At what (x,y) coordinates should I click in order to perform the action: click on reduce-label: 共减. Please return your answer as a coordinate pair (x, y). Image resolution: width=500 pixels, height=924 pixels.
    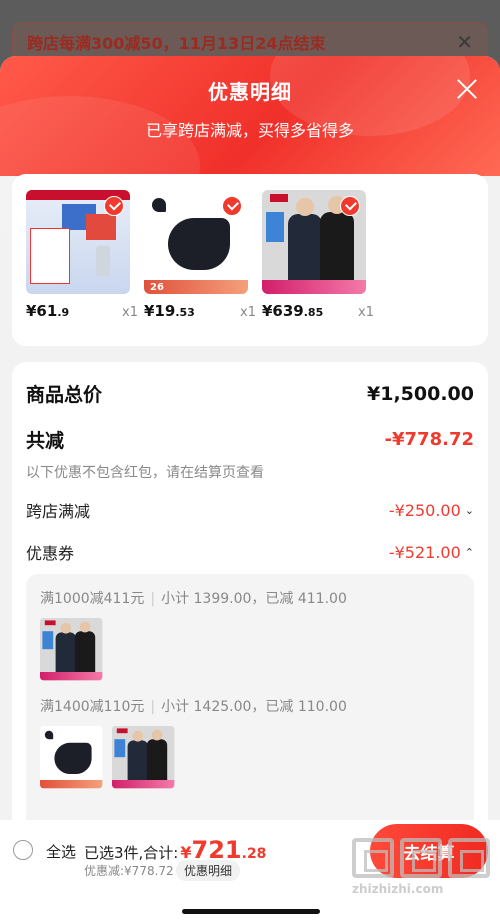
    Looking at the image, I should click on (45, 441).